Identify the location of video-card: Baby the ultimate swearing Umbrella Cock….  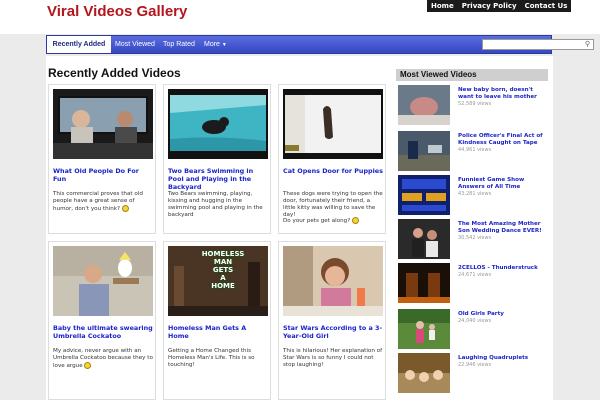
(102, 320).